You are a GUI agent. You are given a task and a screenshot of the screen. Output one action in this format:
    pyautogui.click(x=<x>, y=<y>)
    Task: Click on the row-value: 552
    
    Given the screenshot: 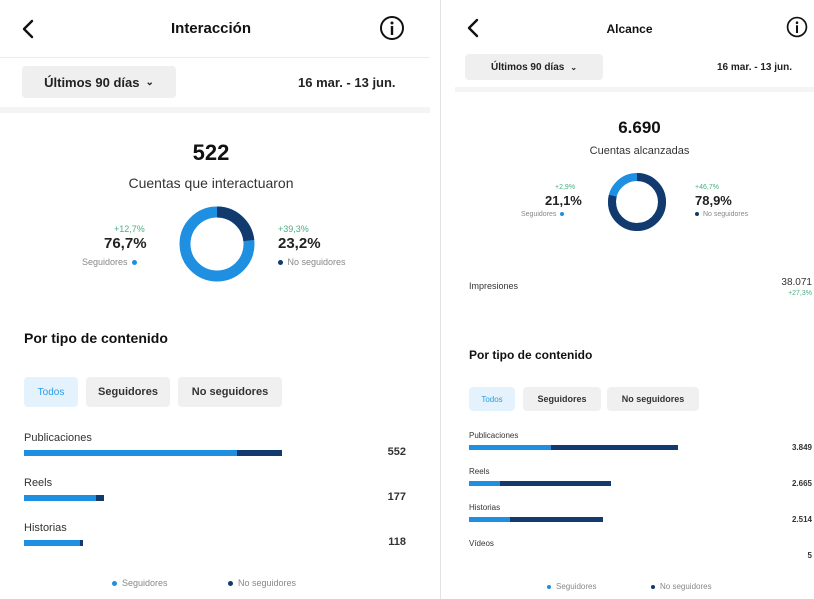 What is the action you would take?
    pyautogui.click(x=396, y=452)
    